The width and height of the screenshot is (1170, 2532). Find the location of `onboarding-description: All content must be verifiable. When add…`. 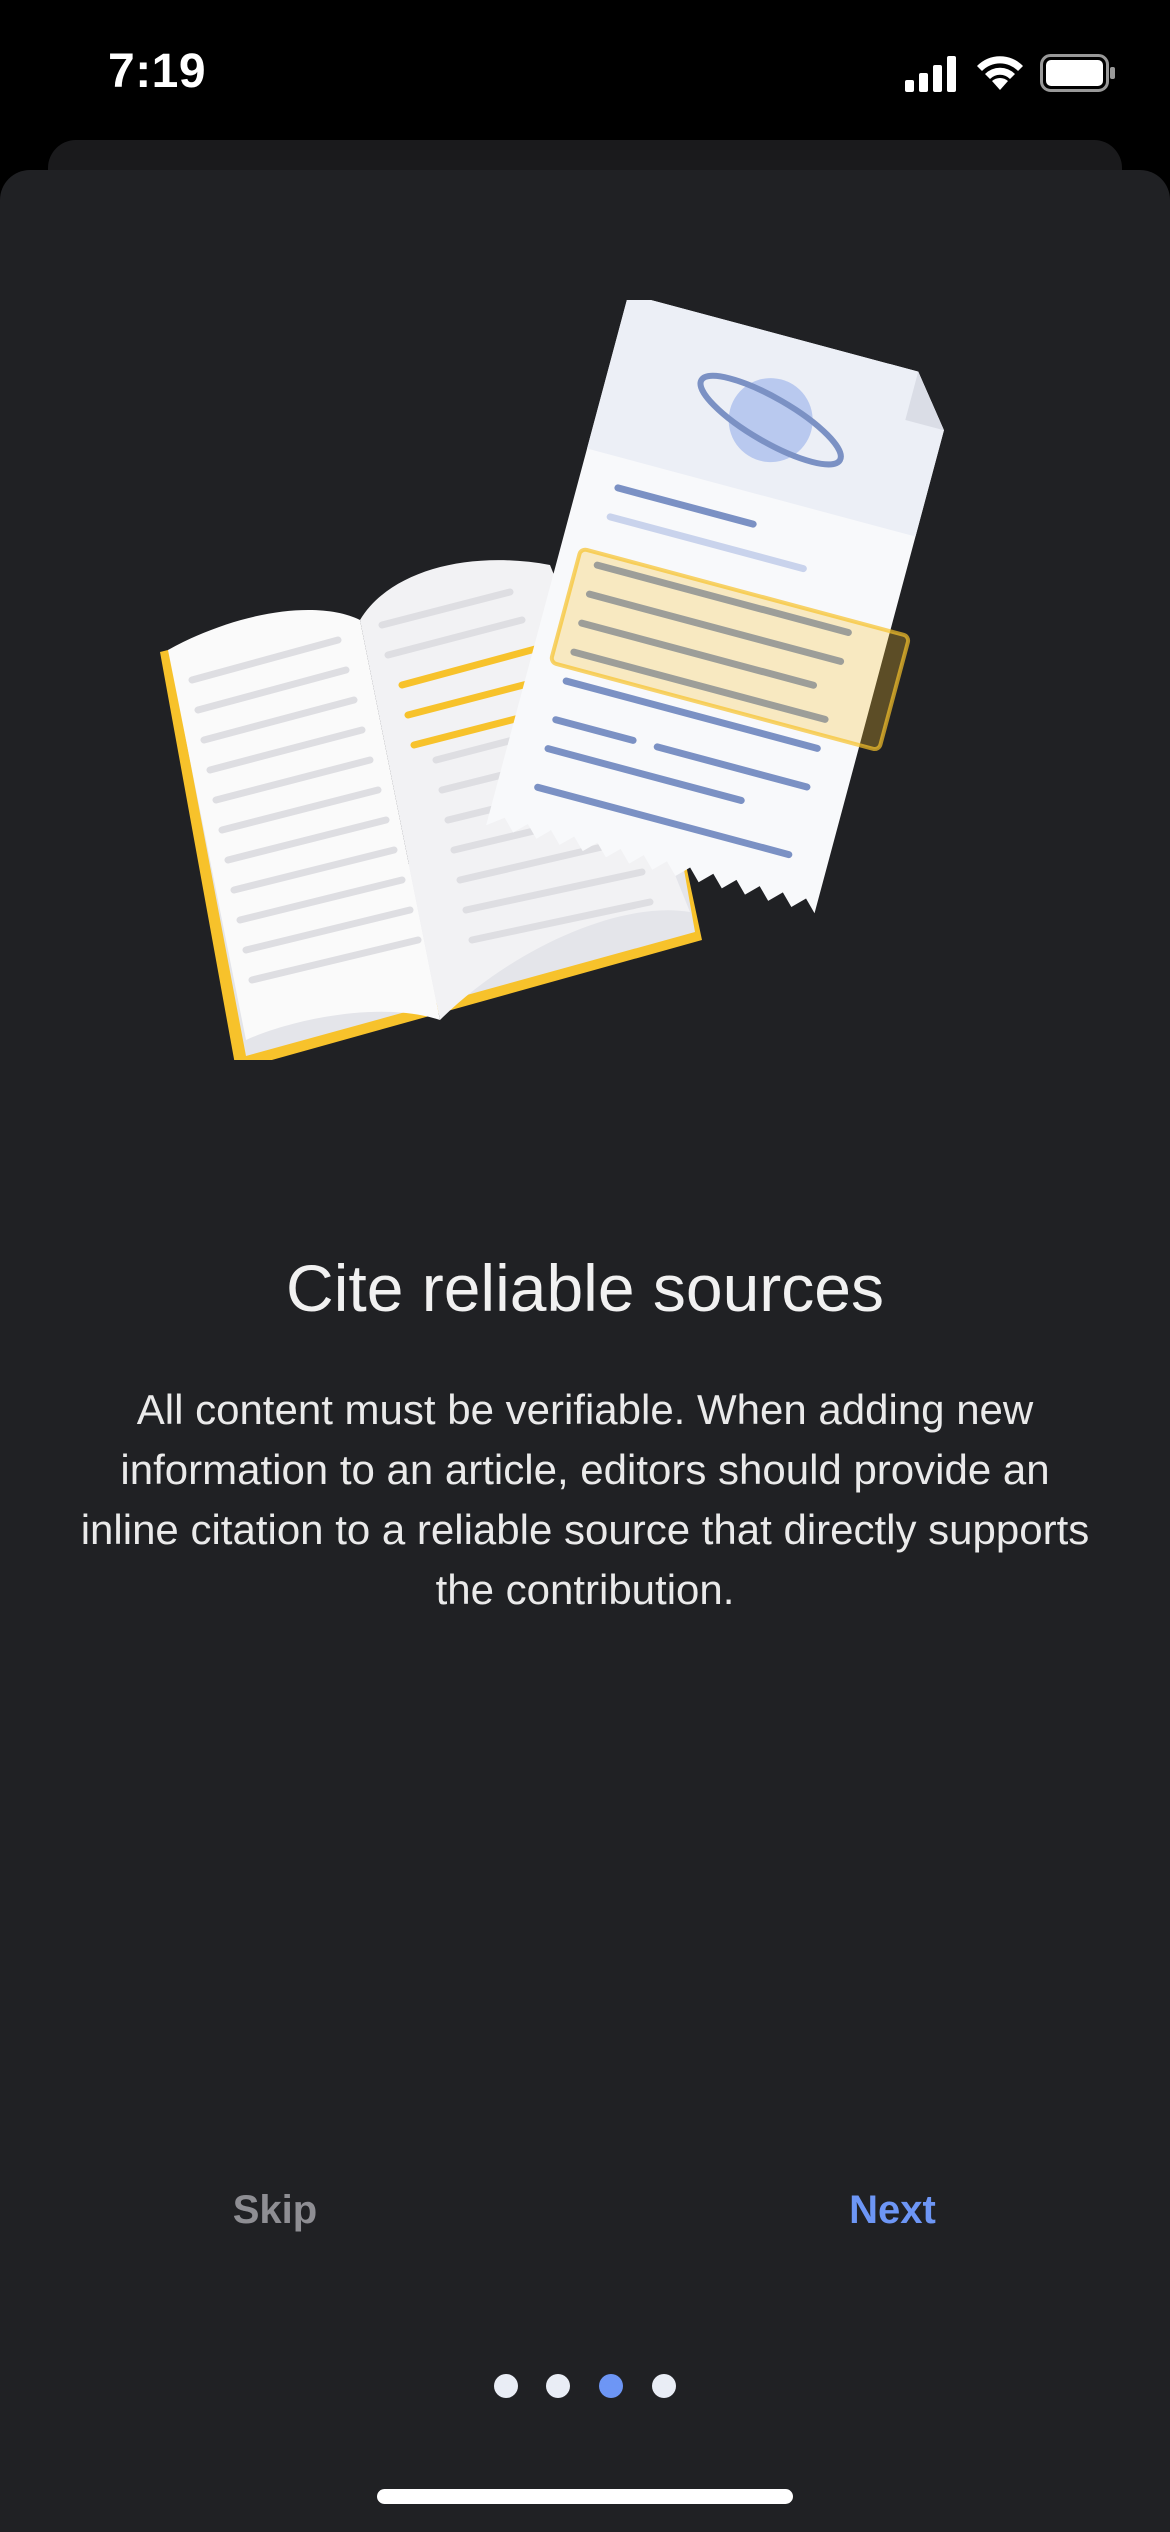

onboarding-description: All content must be verifiable. When add… is located at coordinates (585, 1499).